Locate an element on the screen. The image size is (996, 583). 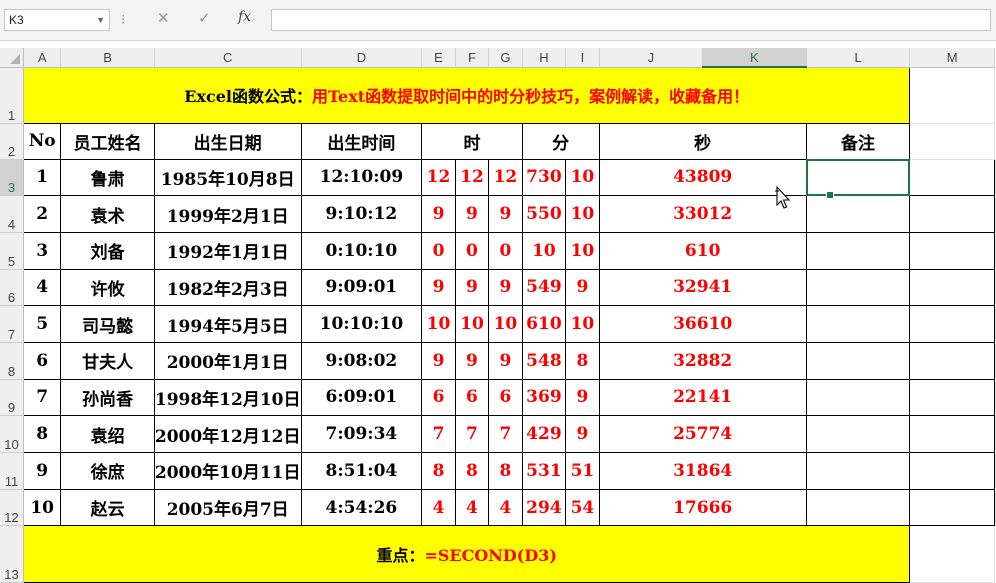
row-header-1: 1 is located at coordinates (12, 95).